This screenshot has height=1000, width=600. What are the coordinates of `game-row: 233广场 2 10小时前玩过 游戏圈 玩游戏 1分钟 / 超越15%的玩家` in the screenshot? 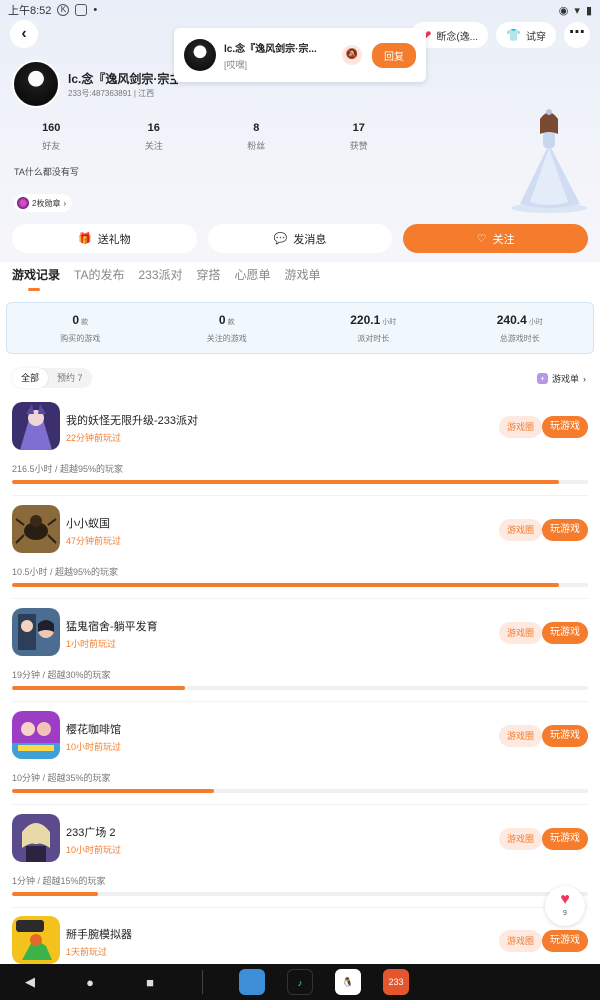 It's located at (300, 865).